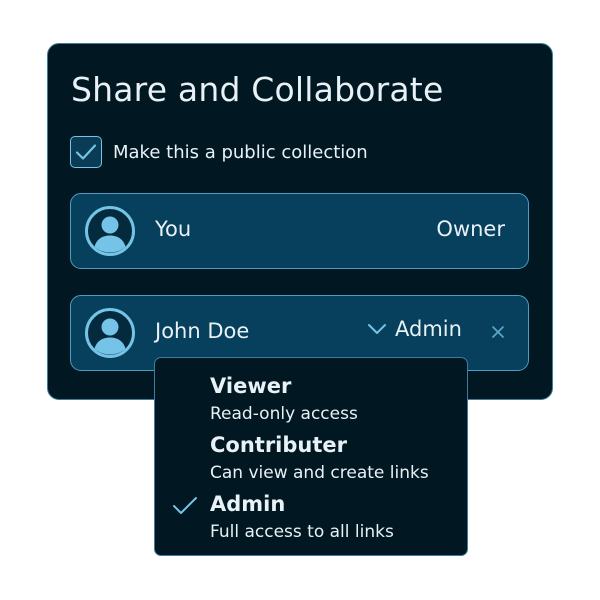  Describe the element at coordinates (284, 414) in the screenshot. I see `role-option-description: Read-only access` at that location.